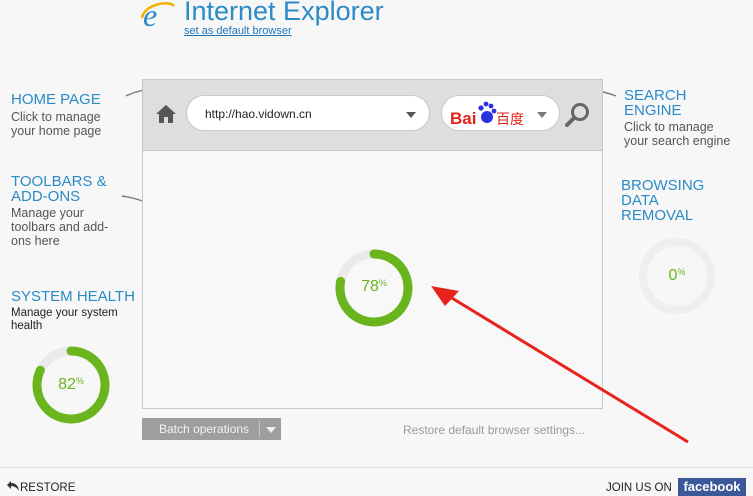 This screenshot has width=753, height=496. Describe the element at coordinates (13, 486) in the screenshot. I see `undo-arrow-icon` at that location.